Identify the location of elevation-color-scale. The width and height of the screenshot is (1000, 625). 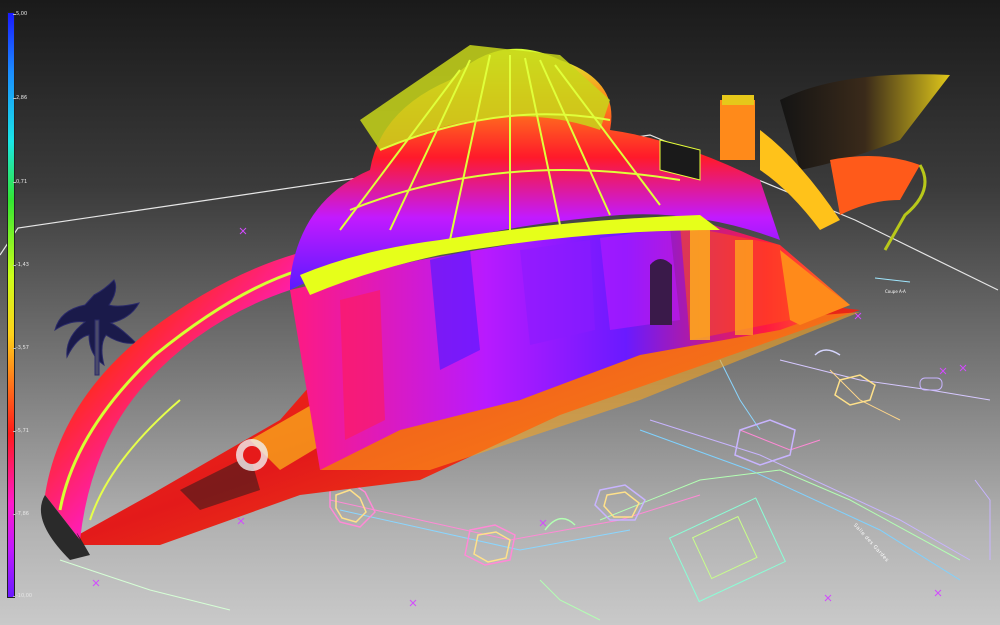
(11, 305).